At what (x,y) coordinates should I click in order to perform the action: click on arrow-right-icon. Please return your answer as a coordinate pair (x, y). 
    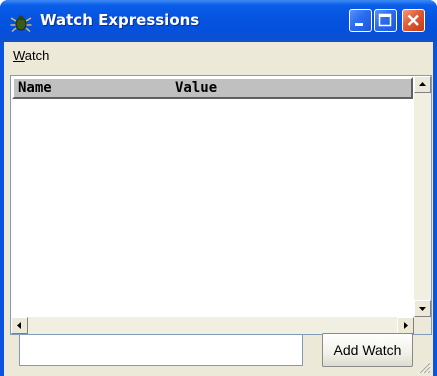
    Looking at the image, I should click on (406, 325).